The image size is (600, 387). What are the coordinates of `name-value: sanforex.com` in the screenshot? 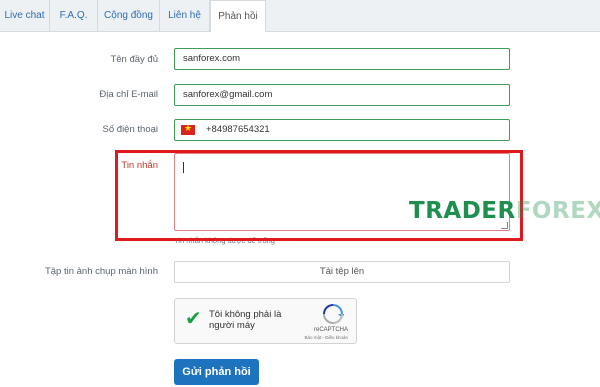 It's located at (212, 58).